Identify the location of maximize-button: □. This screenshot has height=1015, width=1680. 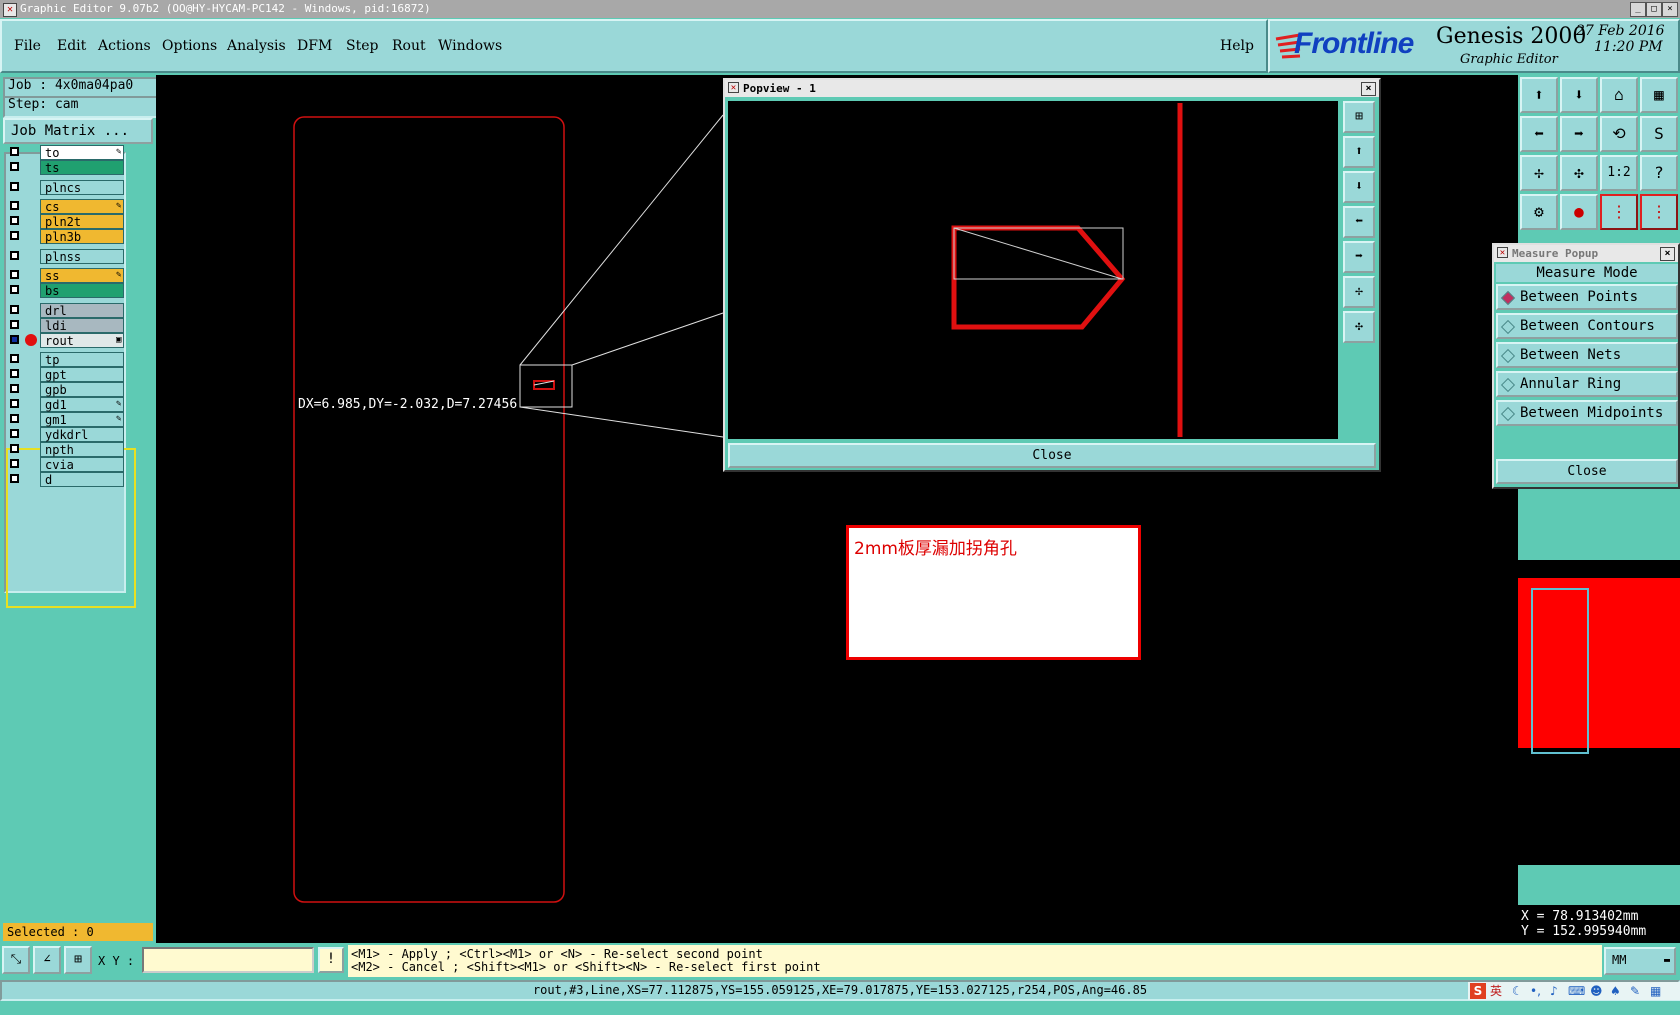
(1654, 9).